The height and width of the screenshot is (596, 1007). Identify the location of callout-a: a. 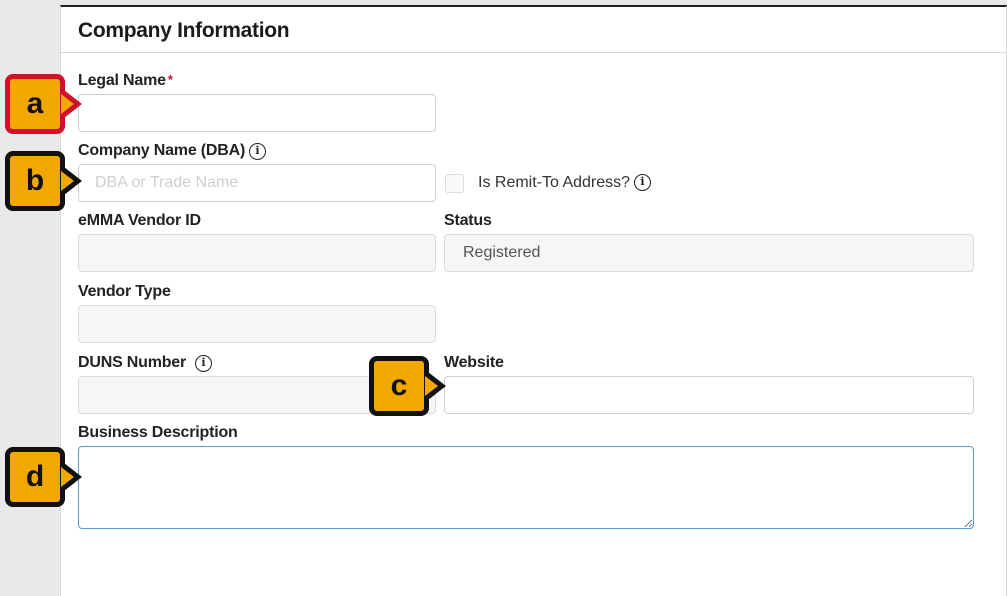
(43, 104).